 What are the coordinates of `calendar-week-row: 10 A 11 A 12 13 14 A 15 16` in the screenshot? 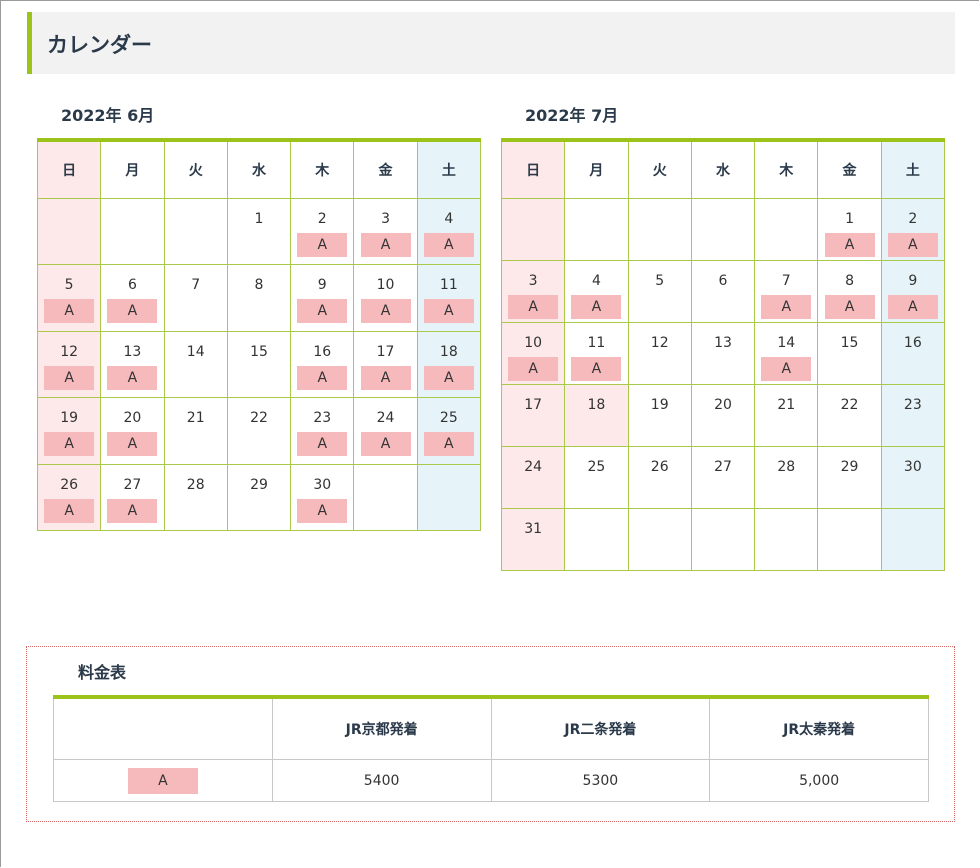 It's located at (723, 353).